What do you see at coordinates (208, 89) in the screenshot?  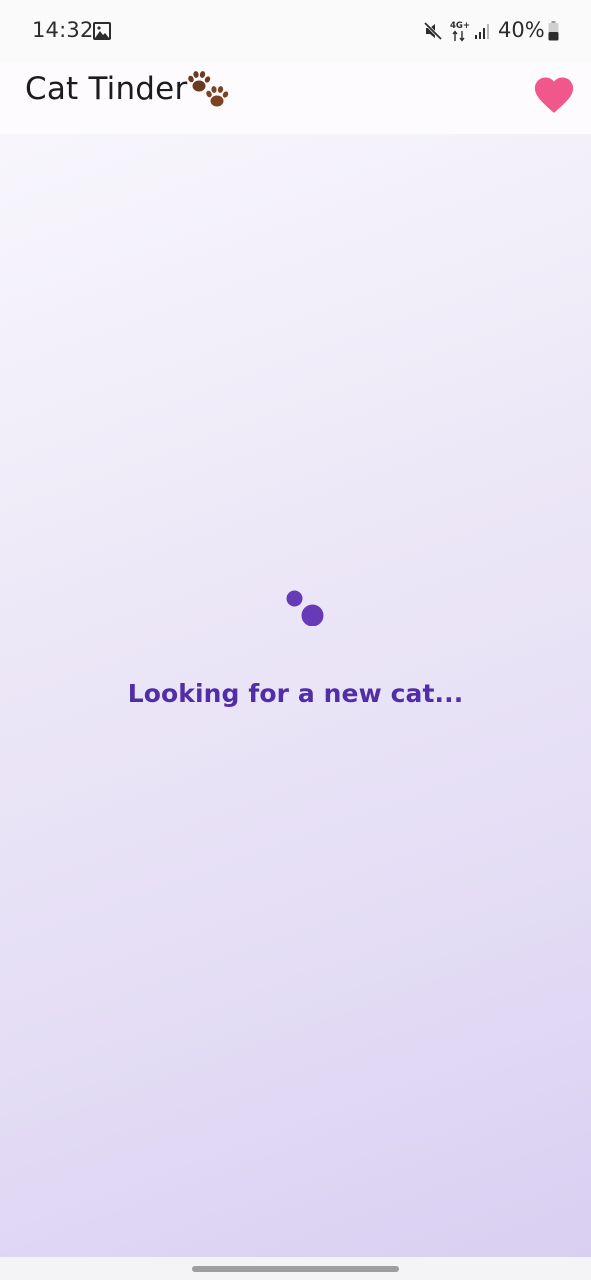 I see `paw-prints-icon` at bounding box center [208, 89].